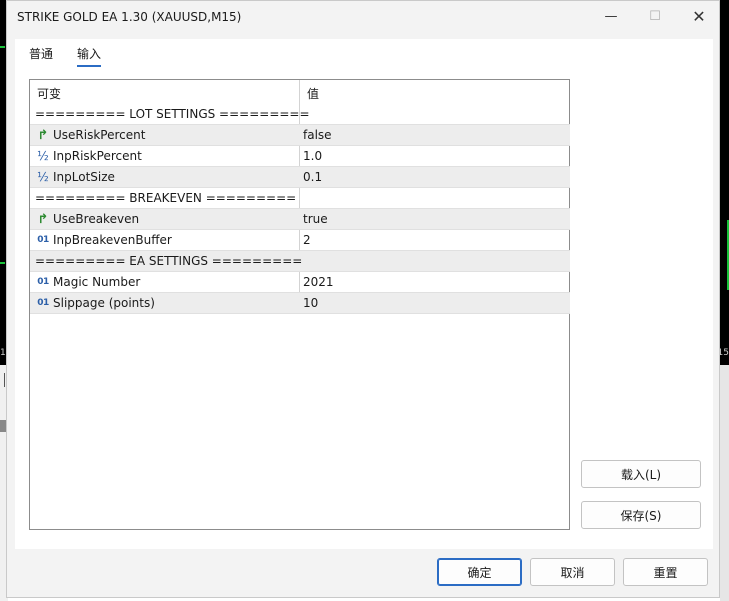  What do you see at coordinates (112, 240) in the screenshot?
I see `row-name: InpBreakevenBuffer` at bounding box center [112, 240].